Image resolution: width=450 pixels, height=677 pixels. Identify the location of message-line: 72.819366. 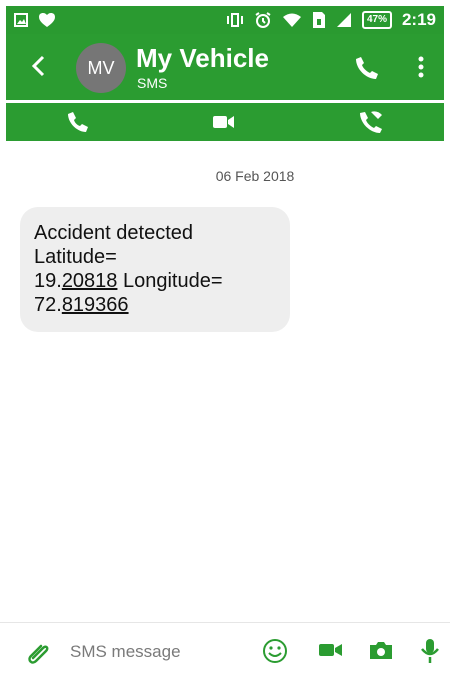
(155, 305).